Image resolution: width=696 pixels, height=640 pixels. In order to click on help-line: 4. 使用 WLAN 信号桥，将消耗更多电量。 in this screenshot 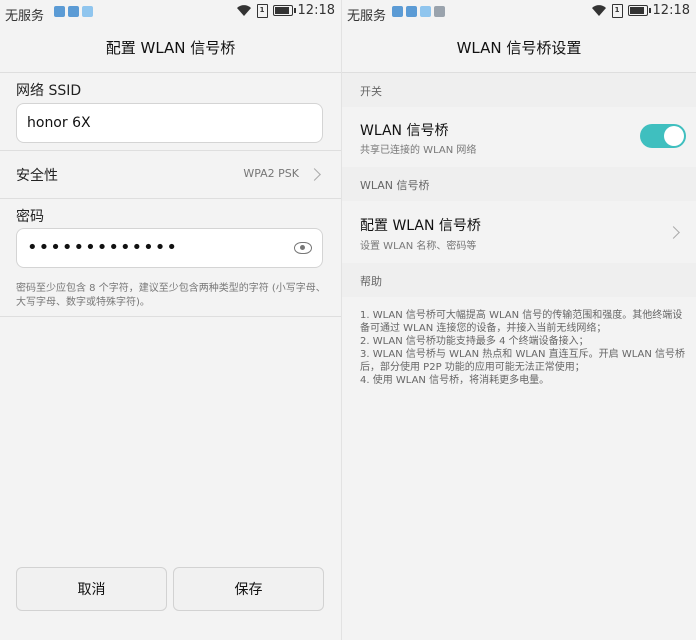, I will do `click(455, 380)`.